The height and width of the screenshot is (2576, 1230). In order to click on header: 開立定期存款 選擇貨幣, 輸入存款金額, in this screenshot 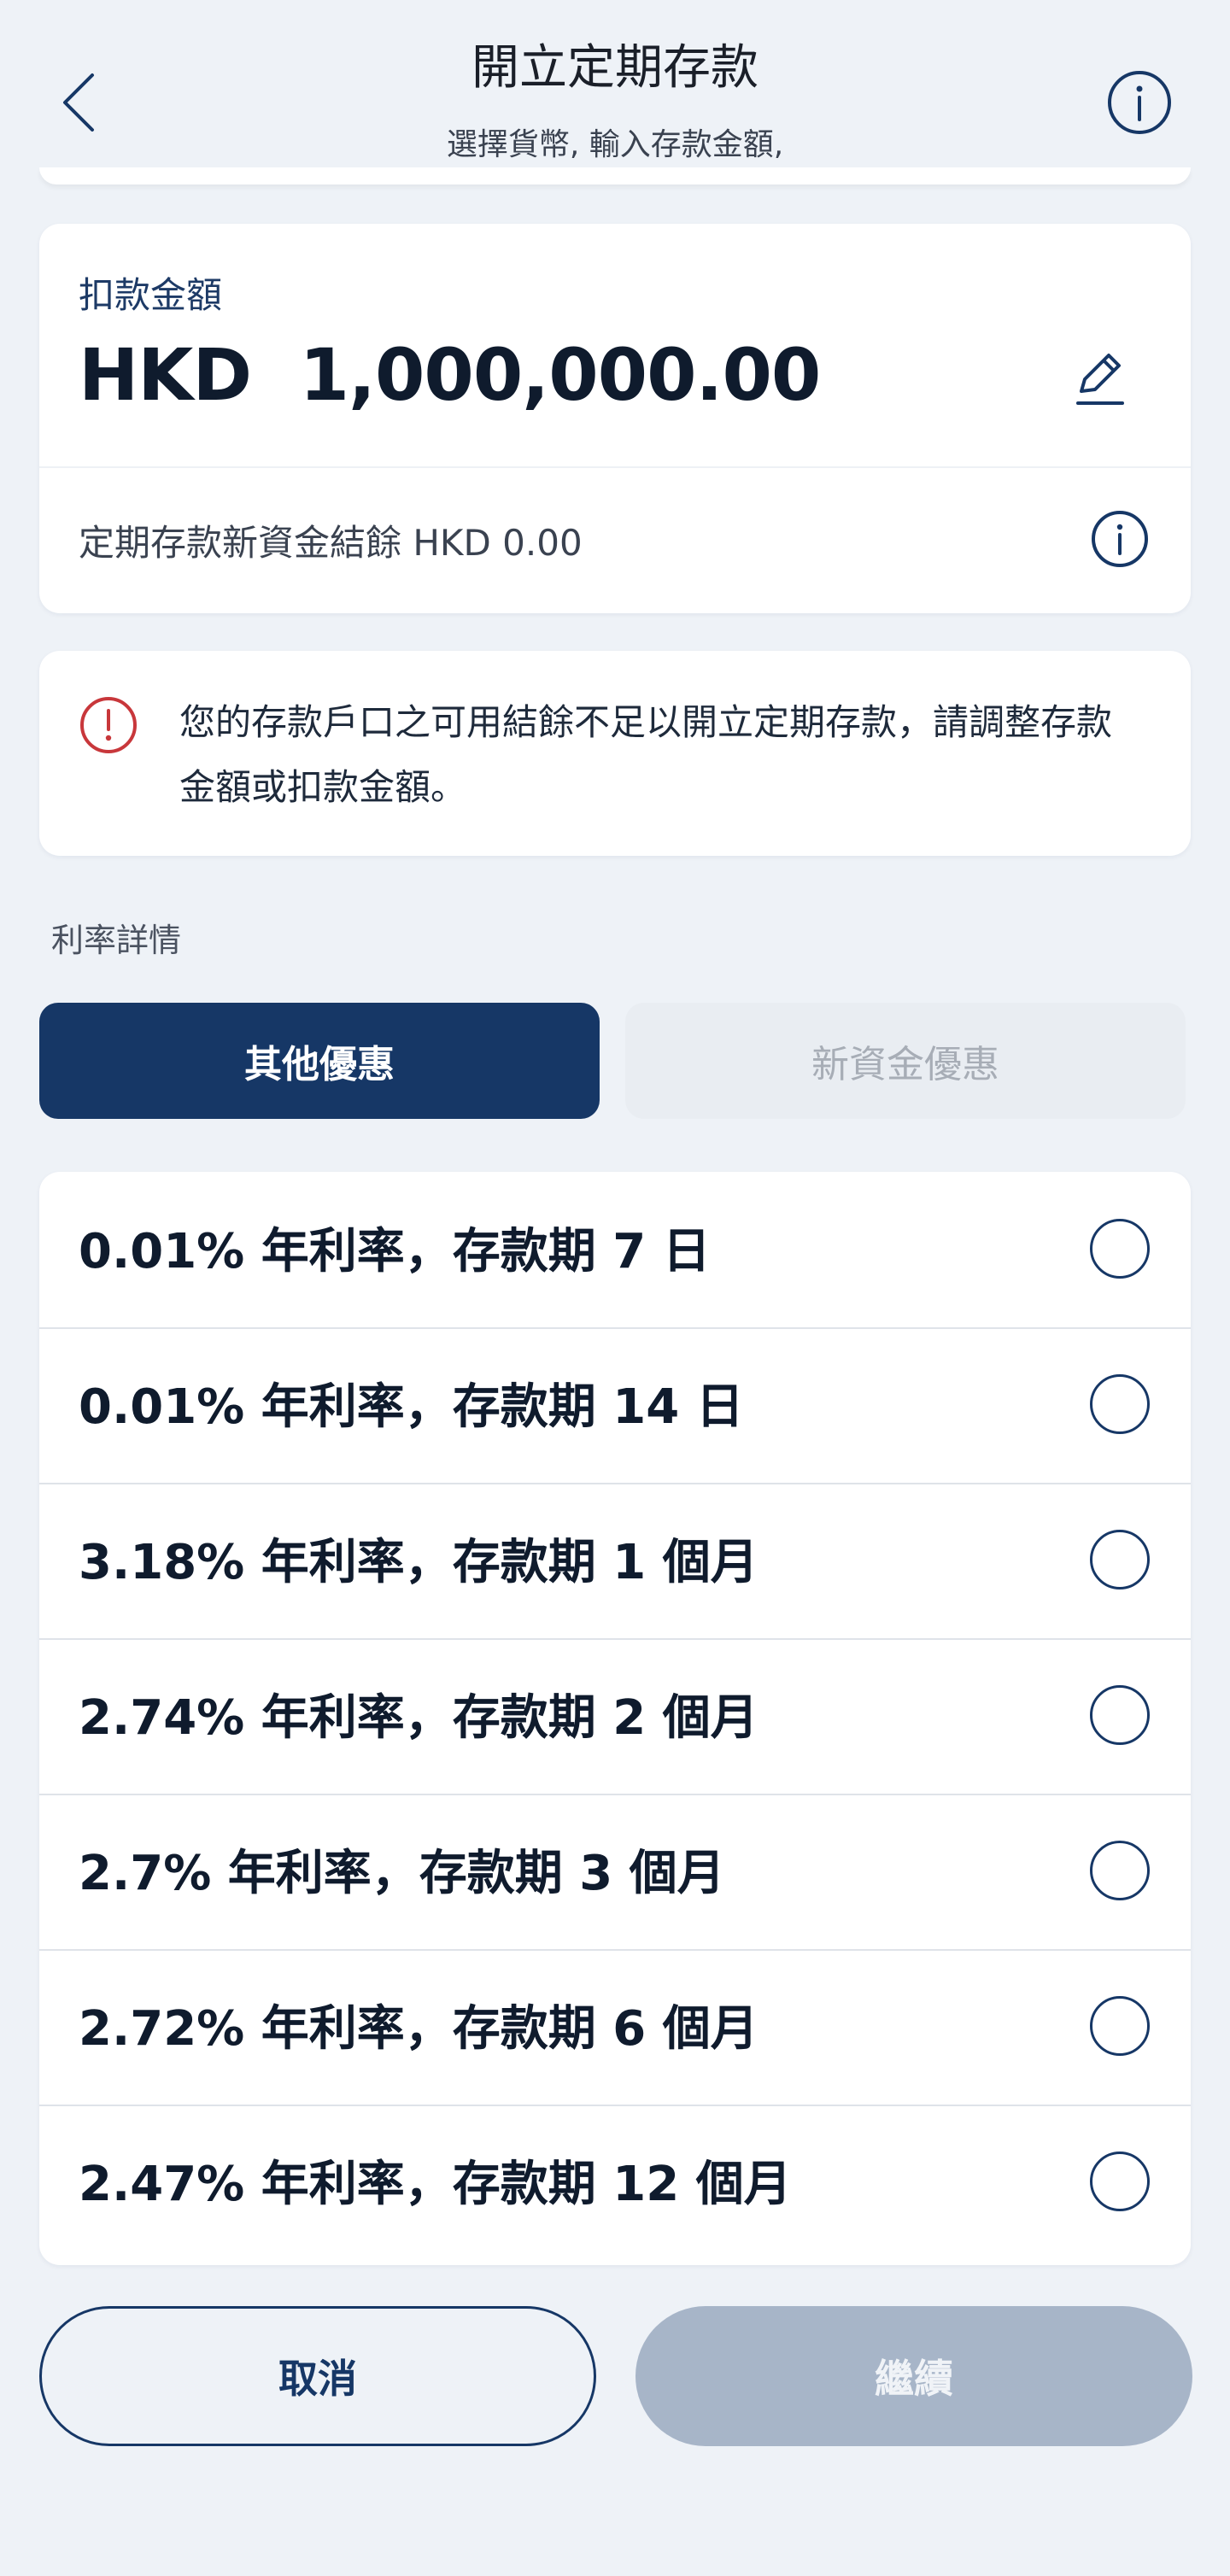, I will do `click(615, 89)`.